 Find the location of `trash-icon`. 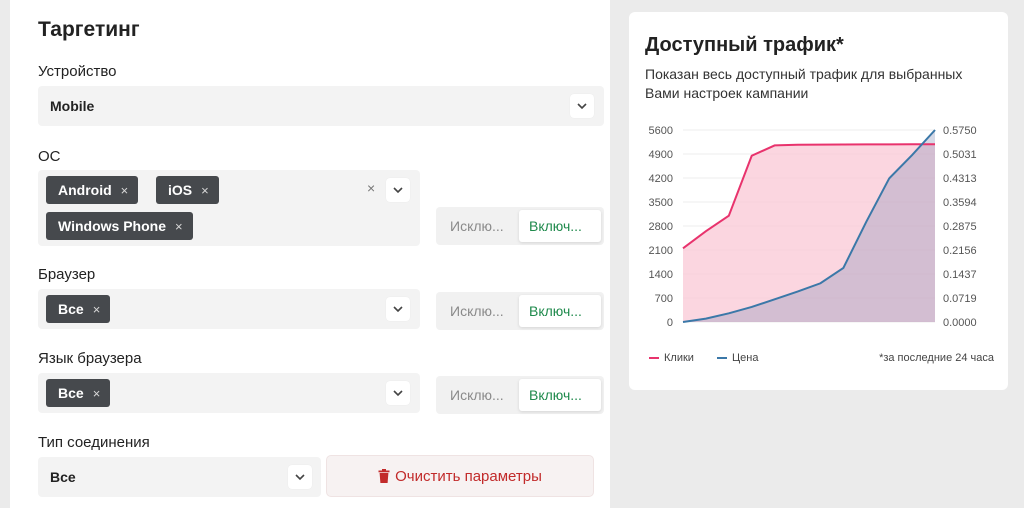

trash-icon is located at coordinates (384, 476).